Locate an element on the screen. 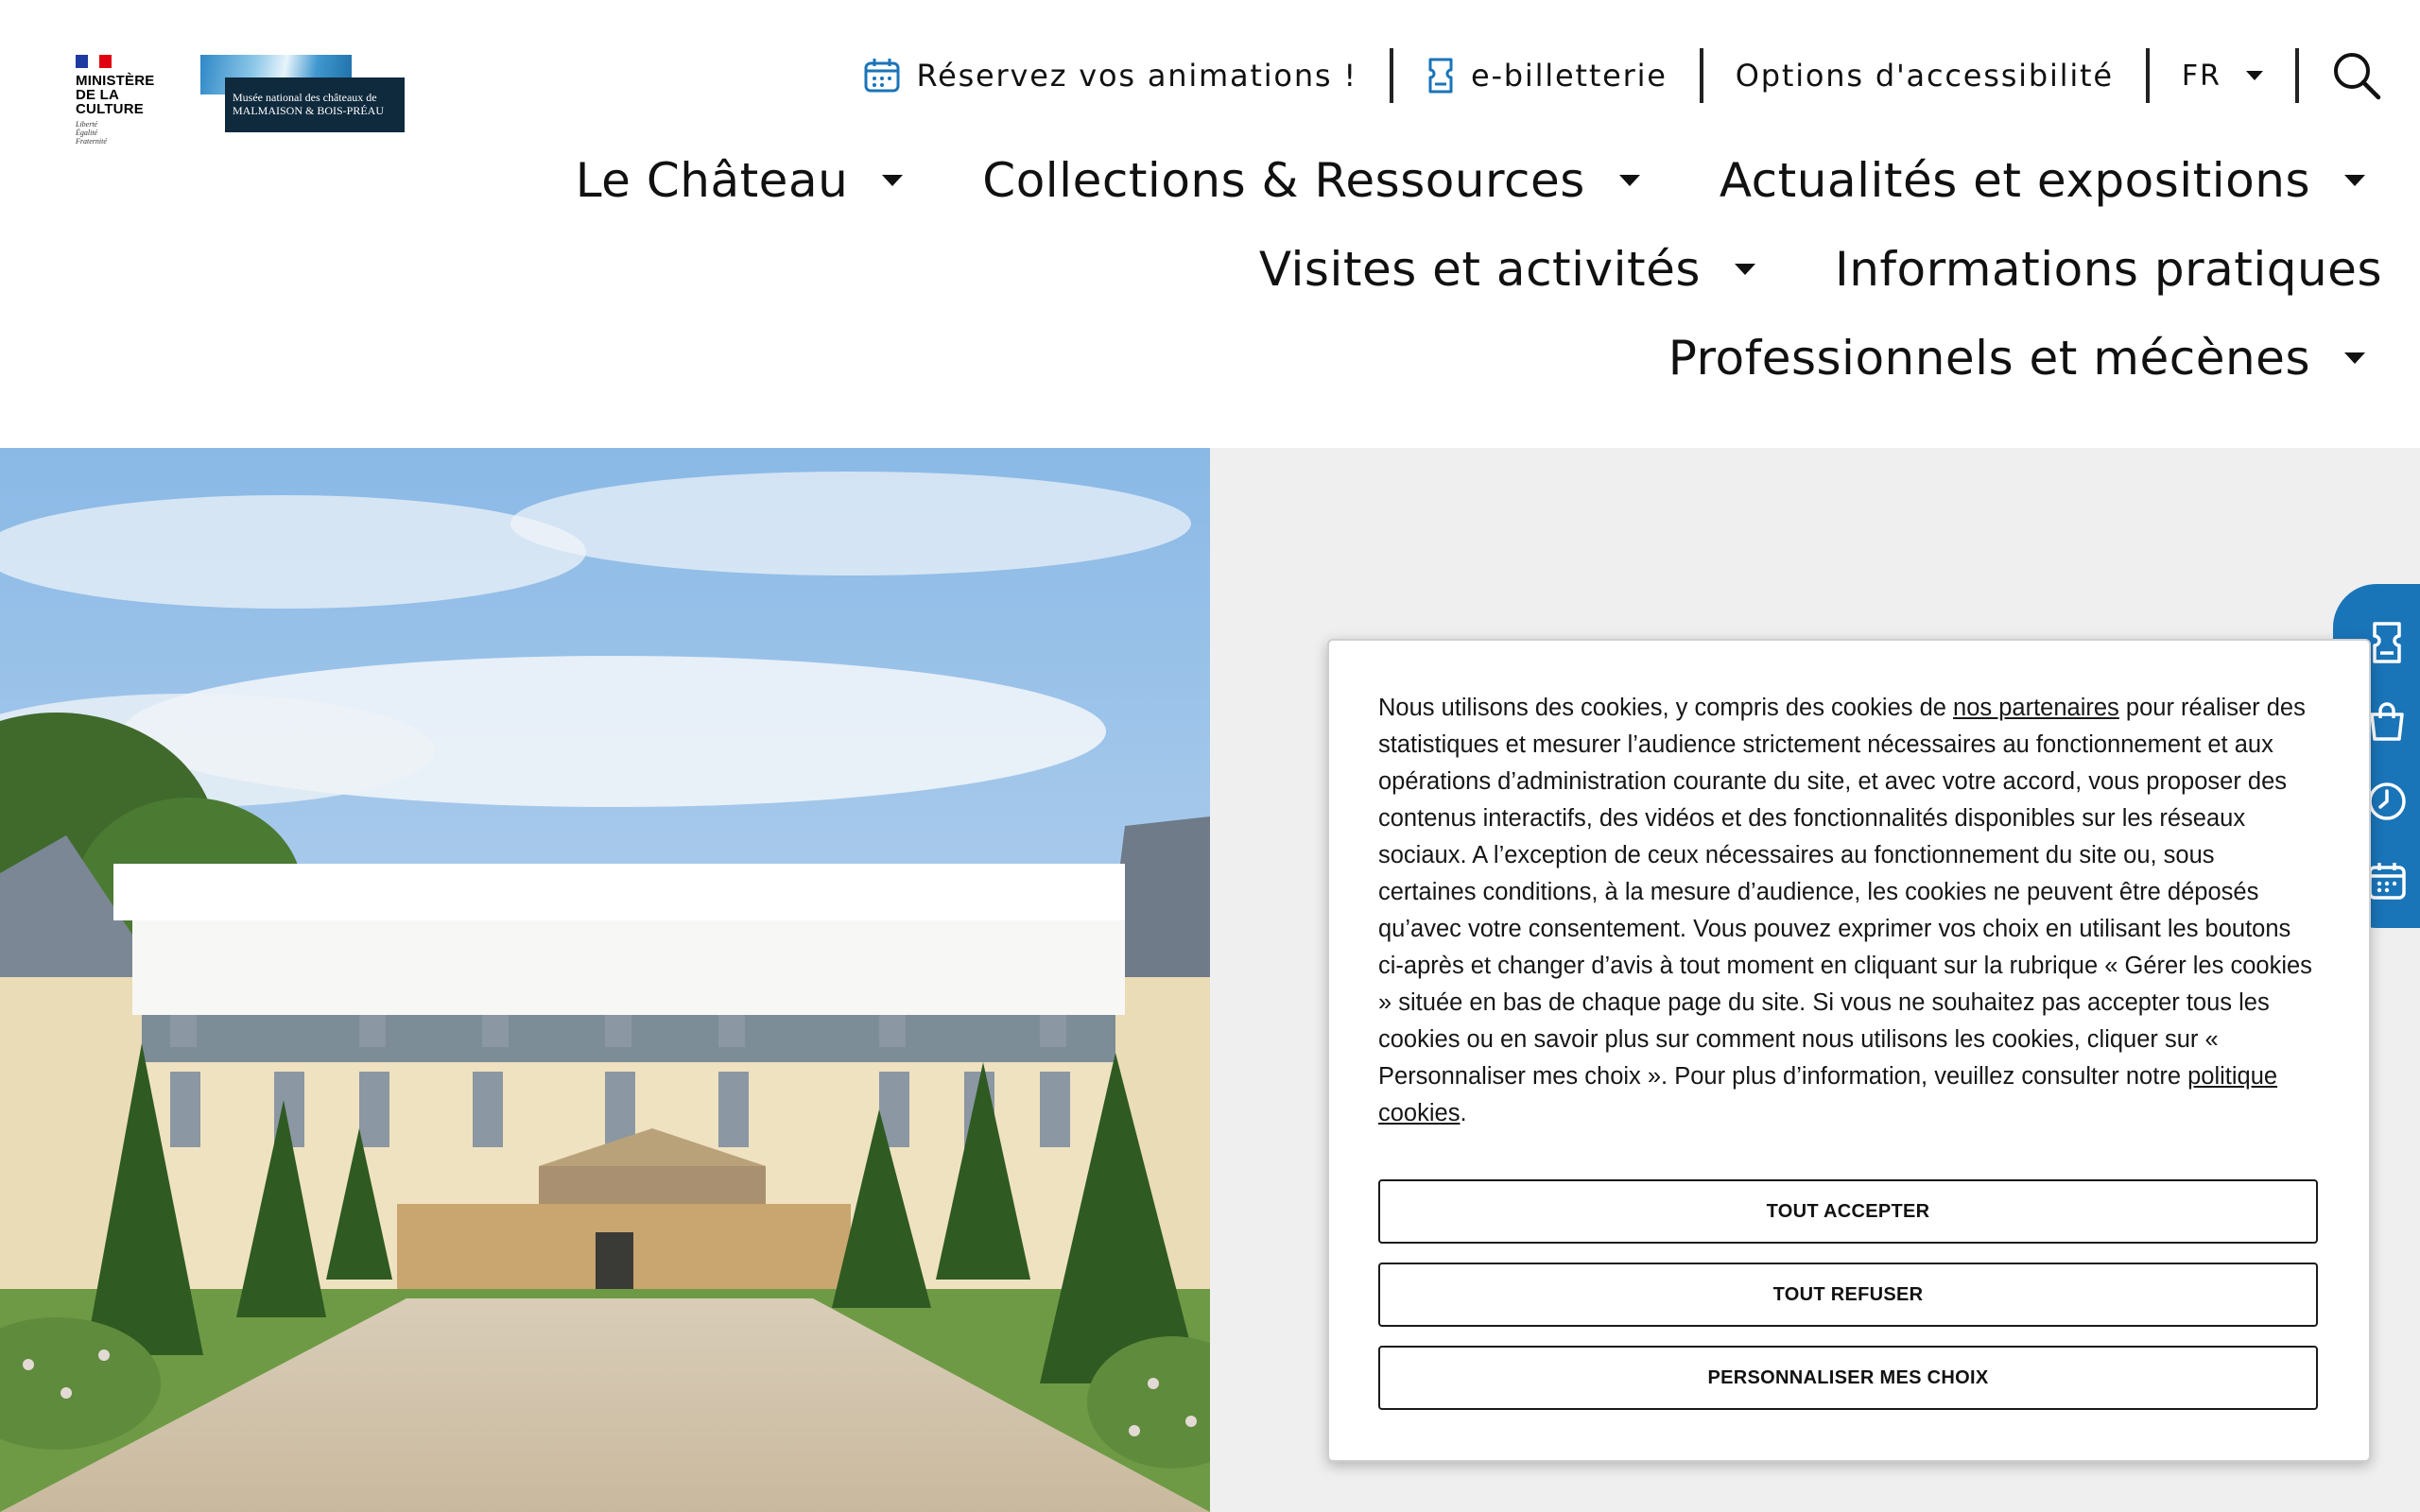  nav-item-professionnels: Professionnels et mécènes is located at coordinates (2017, 358).